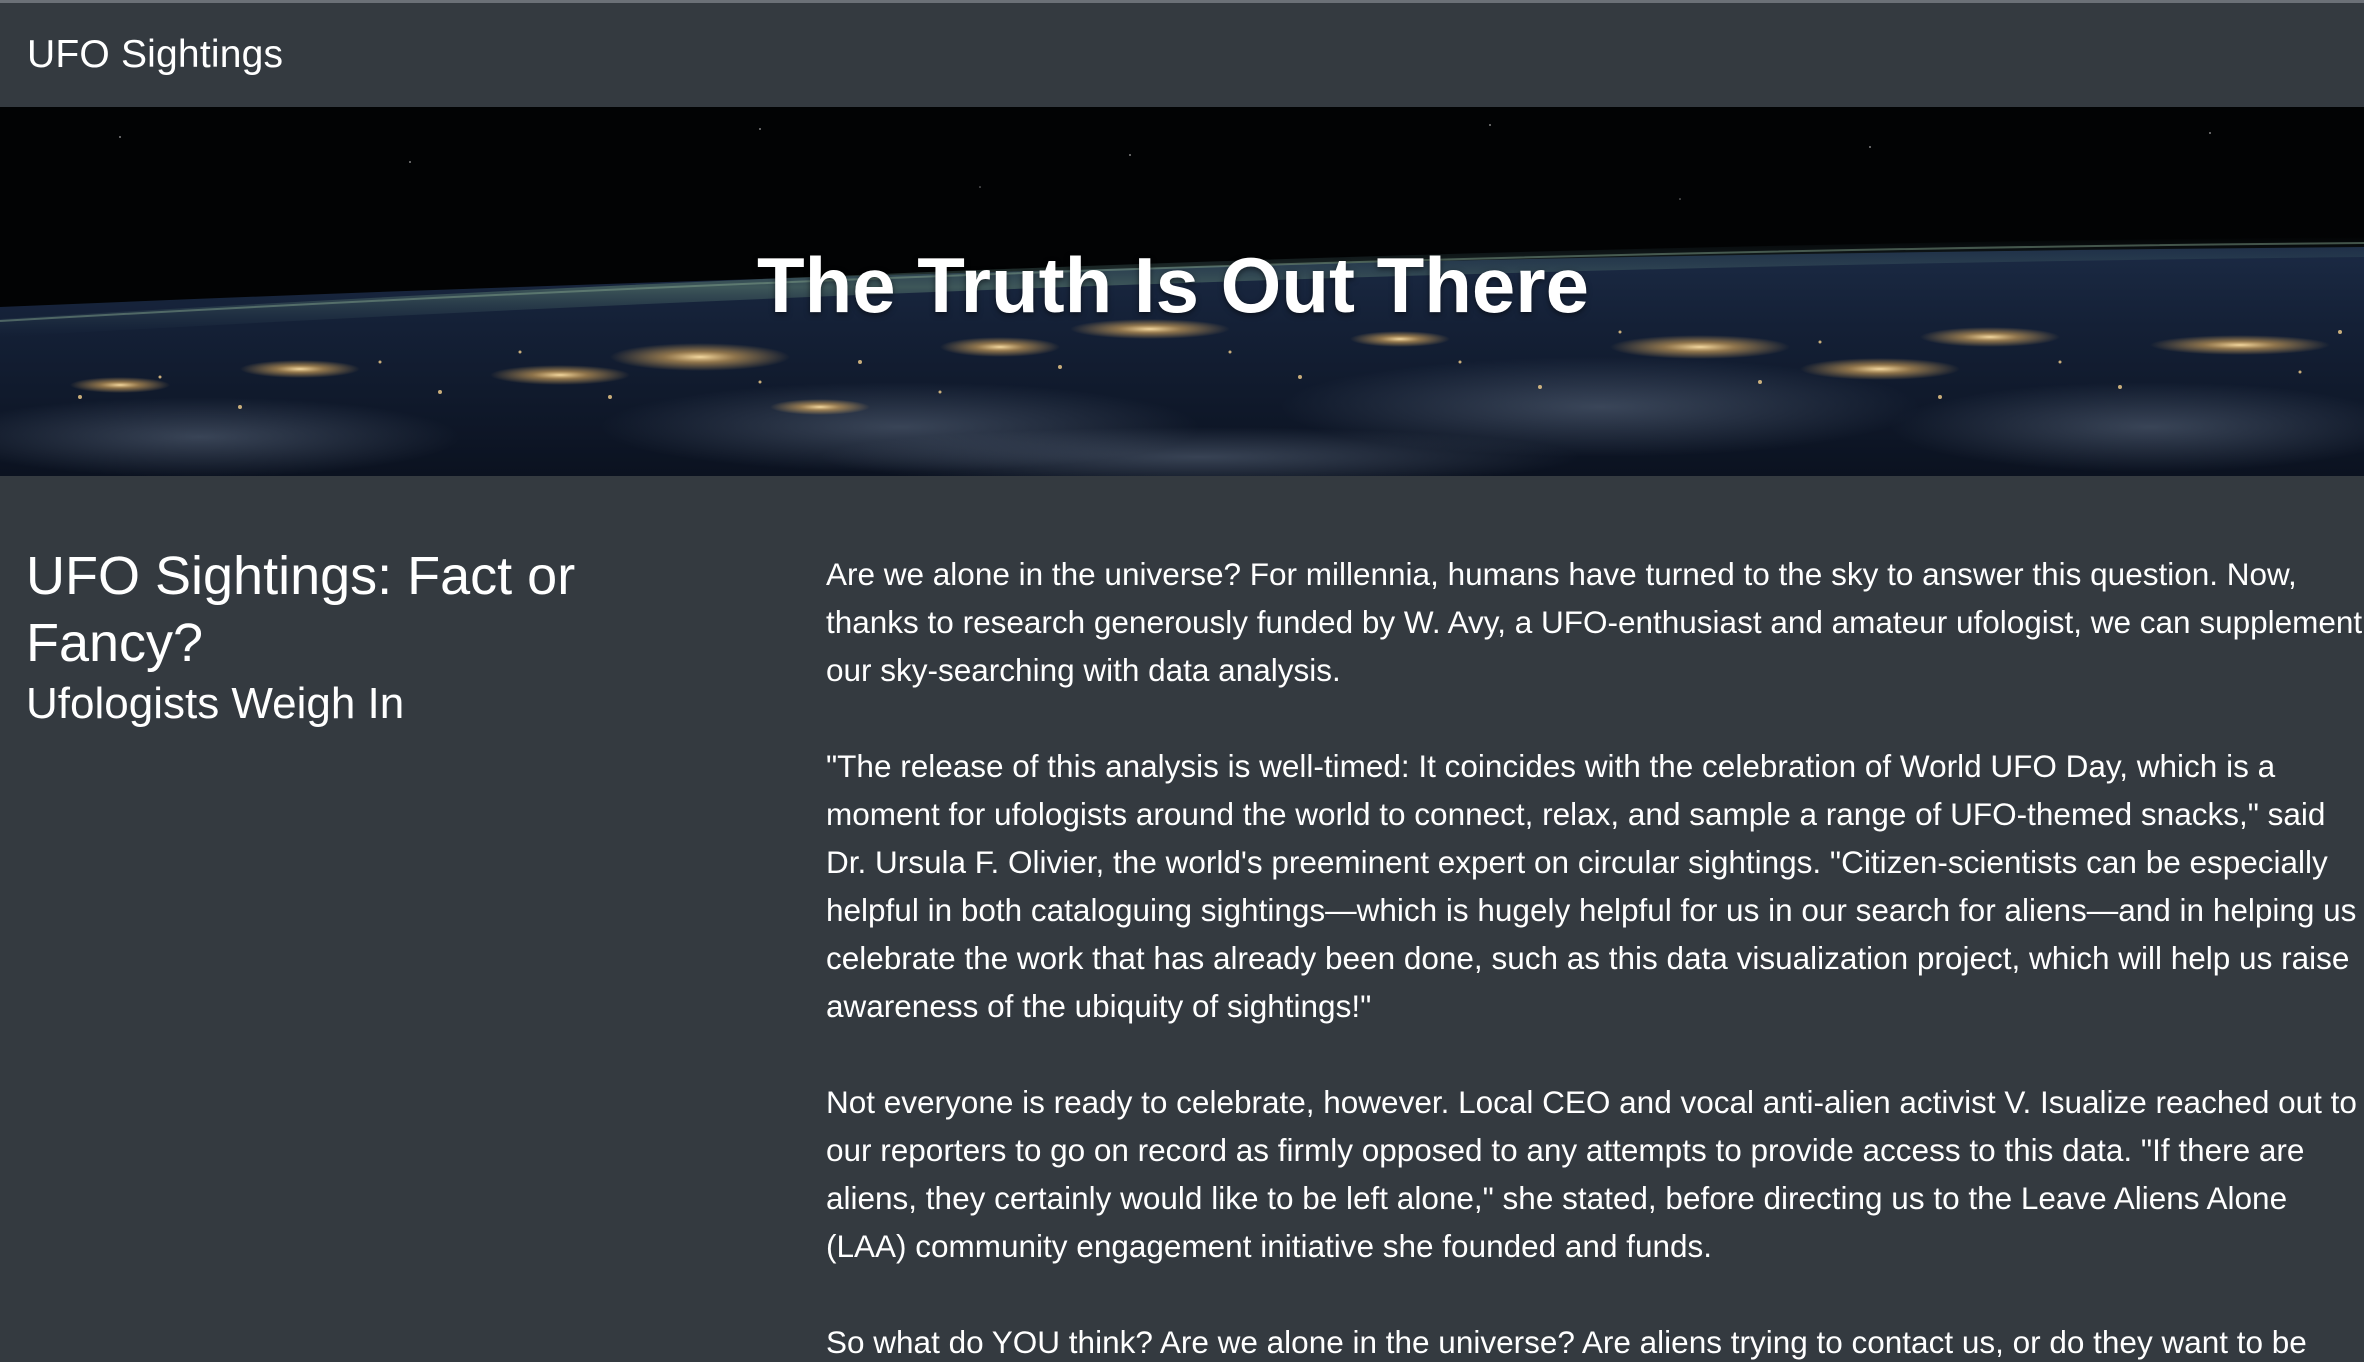  Describe the element at coordinates (215, 703) in the screenshot. I see `article-subheadline: Ufologists Weigh In` at that location.